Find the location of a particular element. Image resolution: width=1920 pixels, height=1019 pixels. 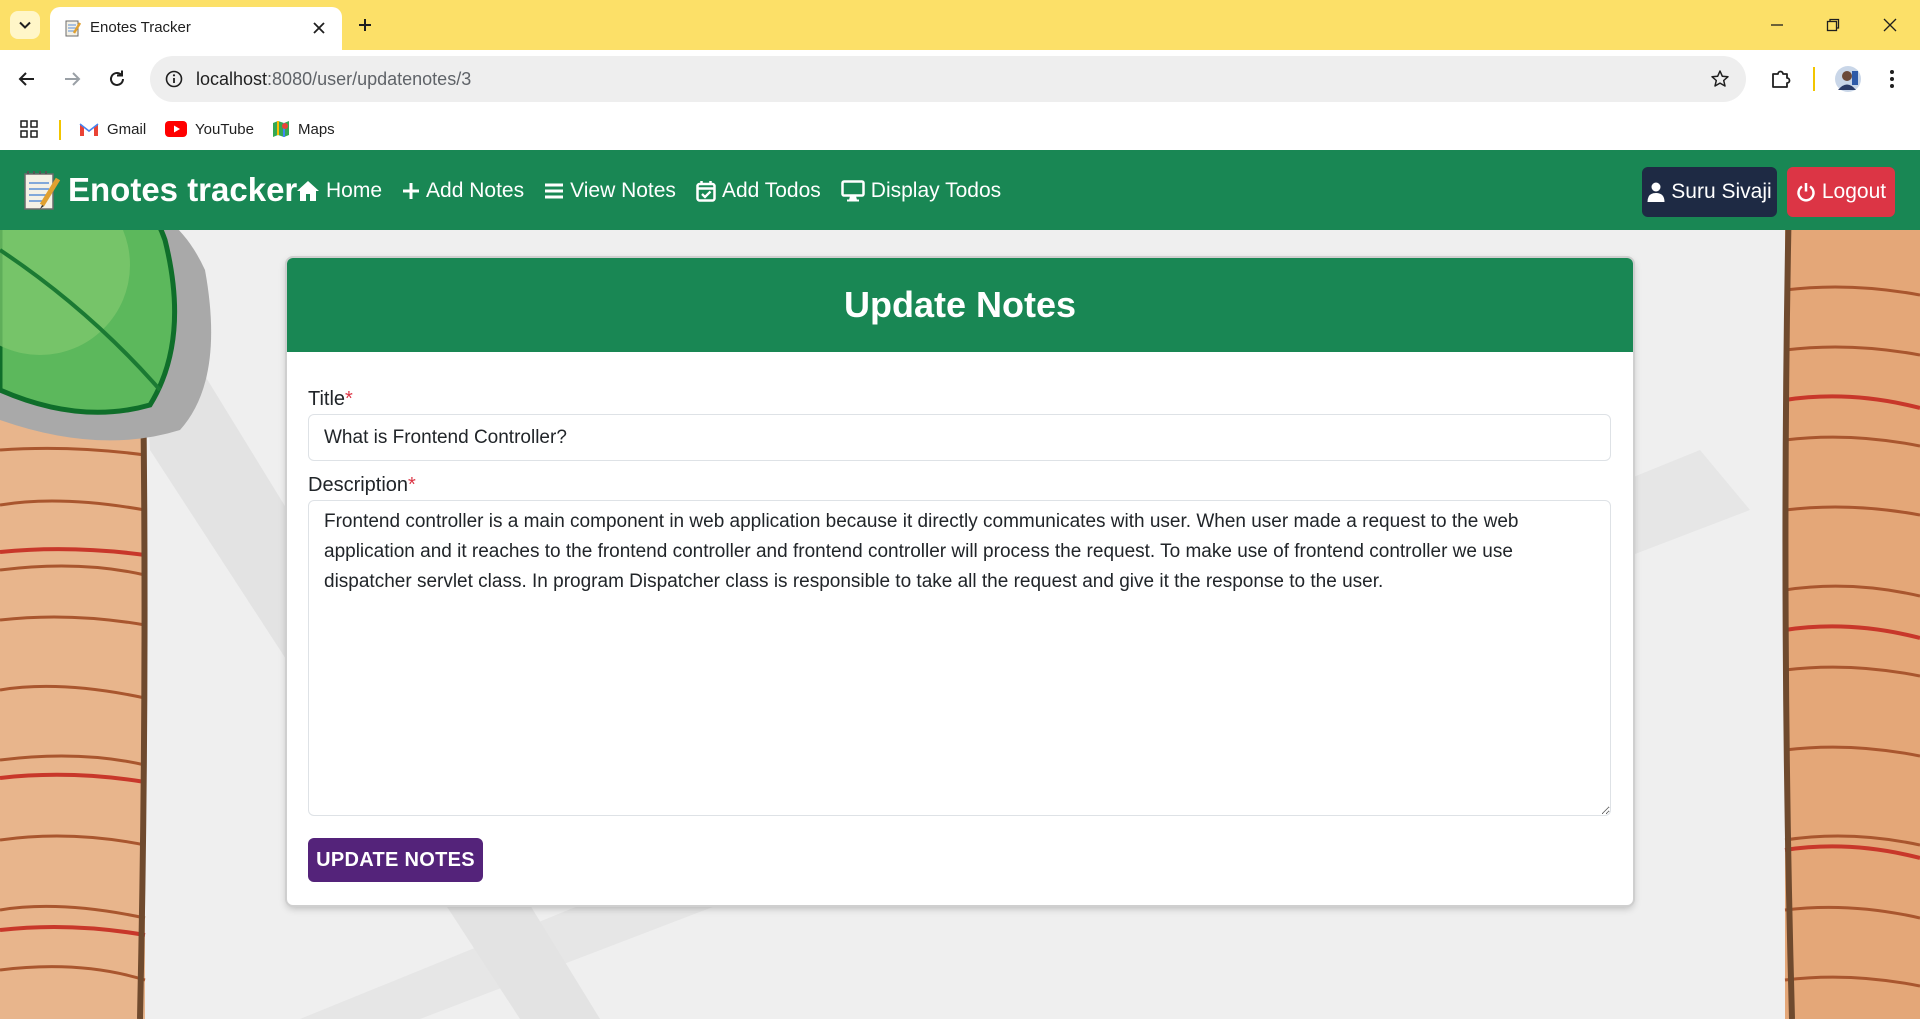

arrow-left-icon is located at coordinates (26, 79).